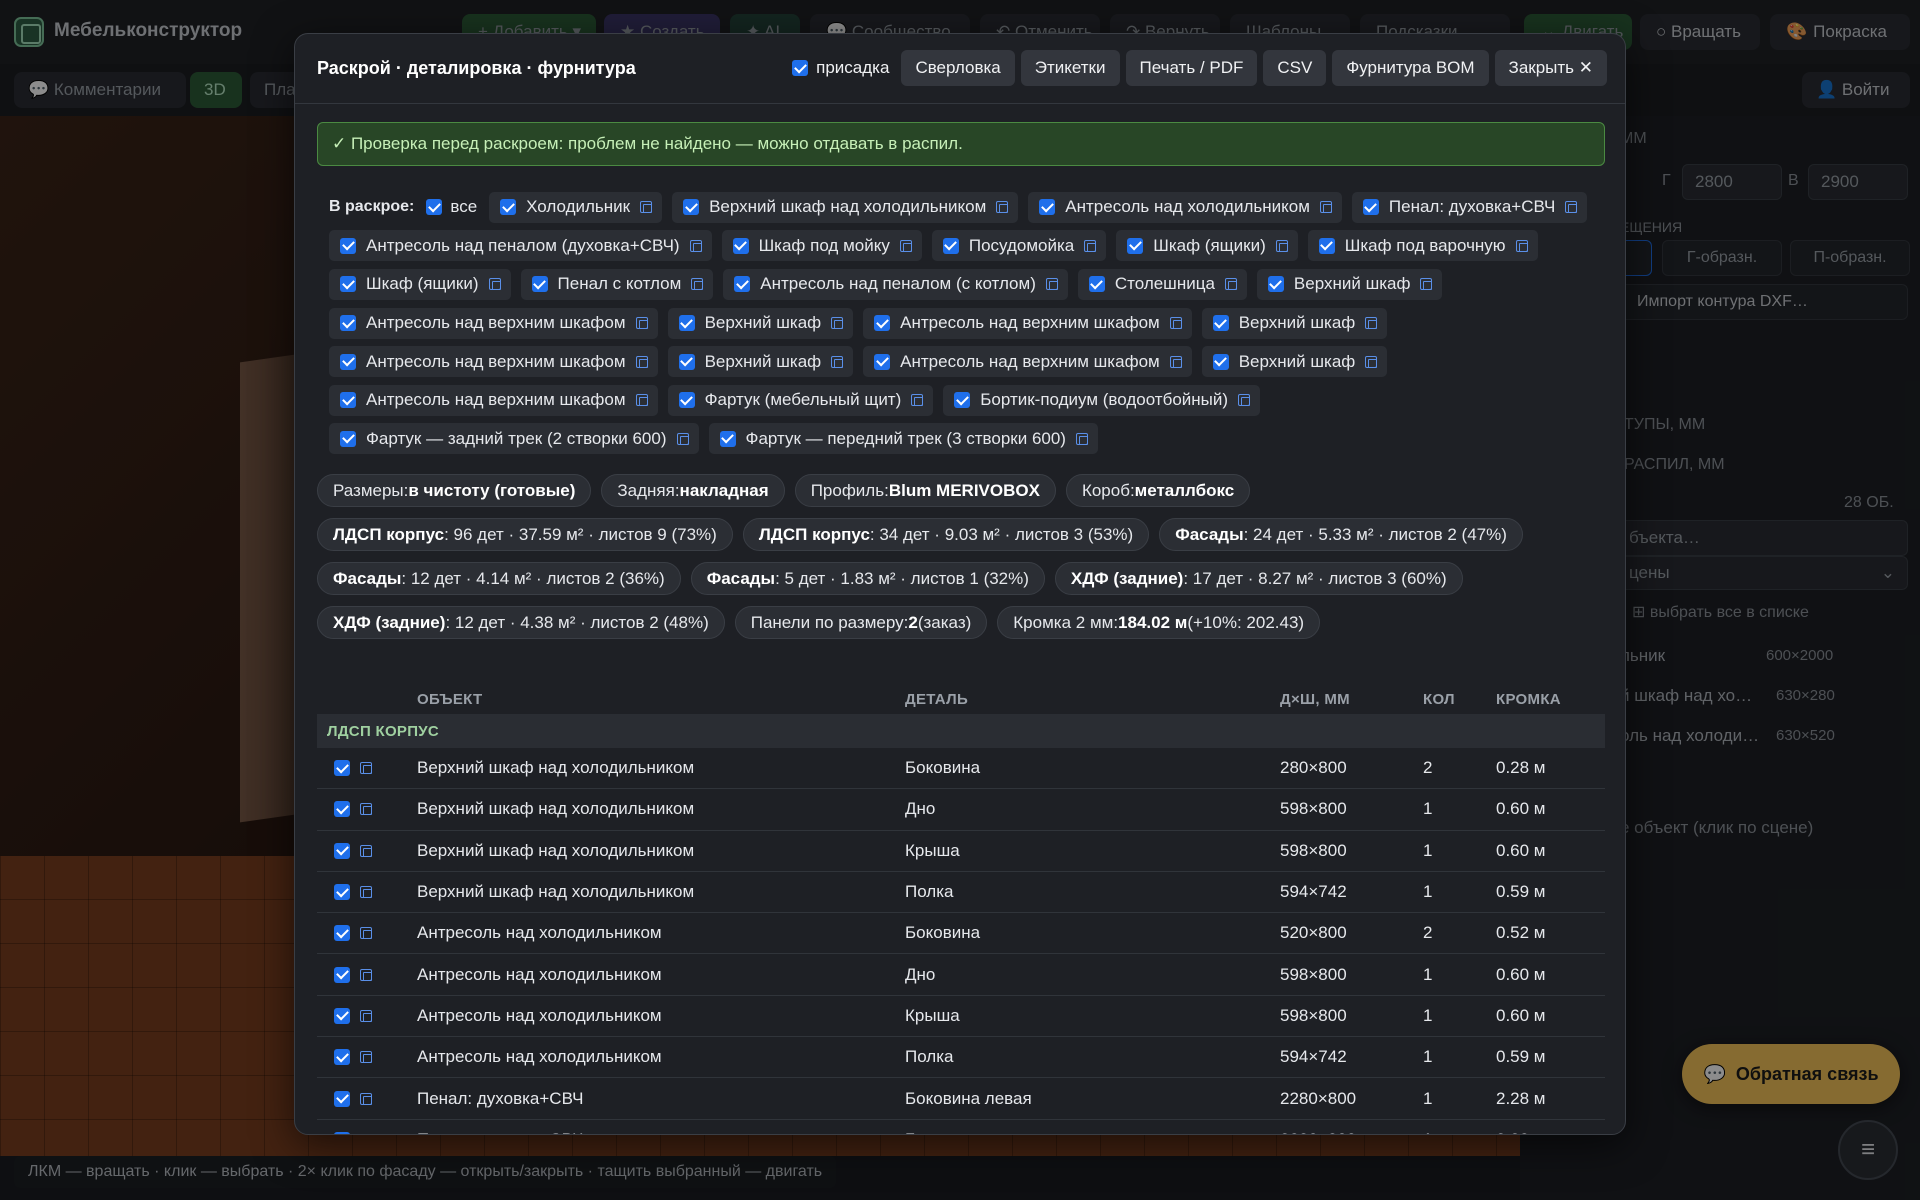 The image size is (1920, 1200). What do you see at coordinates (840, 68) in the screenshot?
I see `drilling-checkbox: присадка` at bounding box center [840, 68].